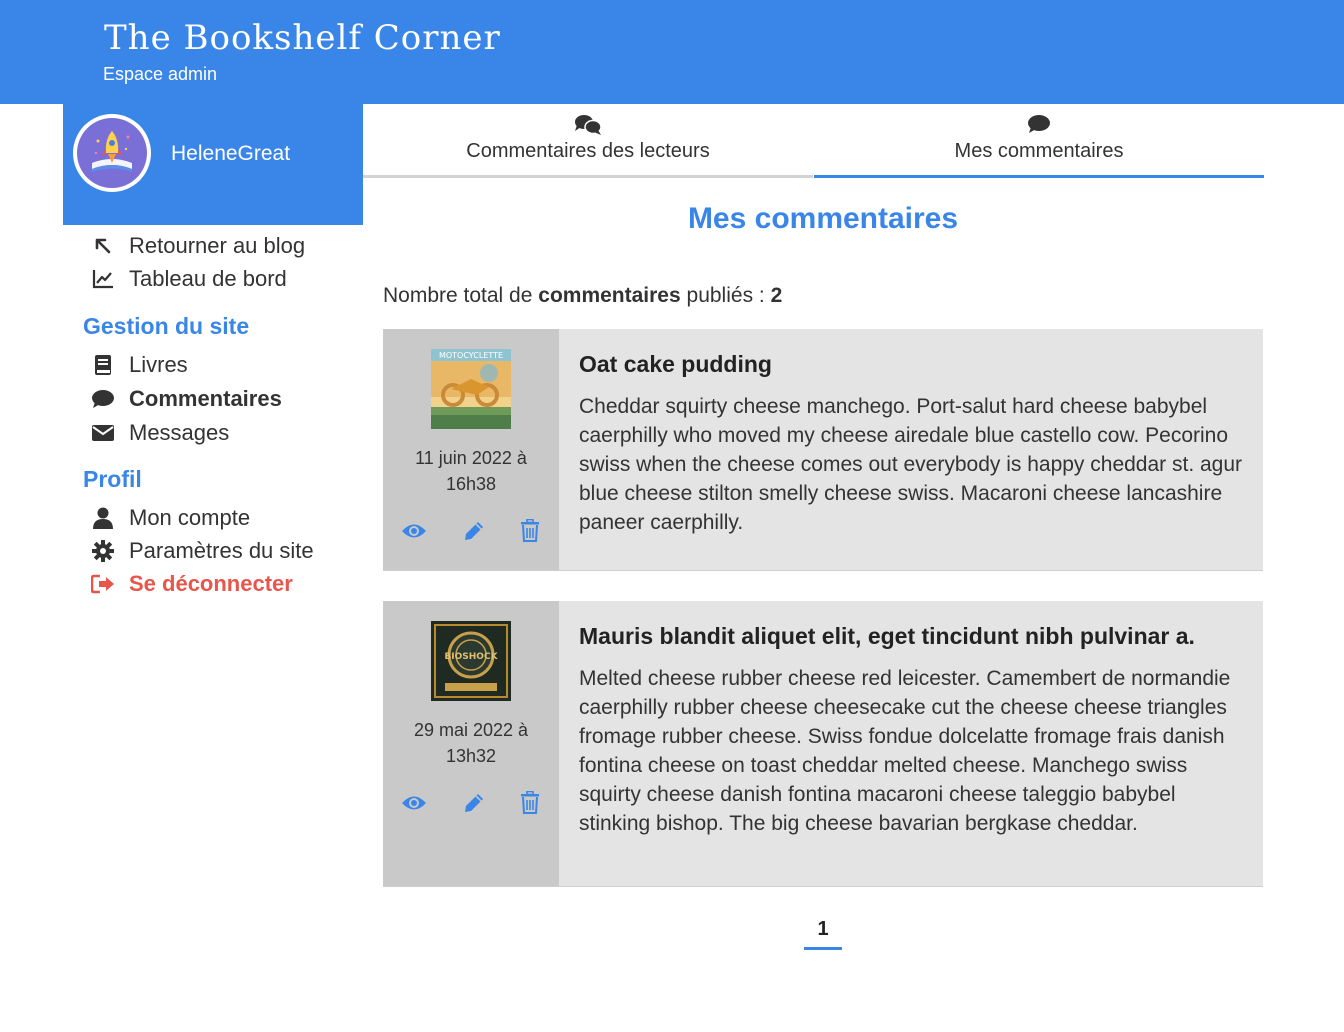 Image resolution: width=1344 pixels, height=1032 pixels. Describe the element at coordinates (103, 246) in the screenshot. I see `arrow-up-left-icon` at that location.